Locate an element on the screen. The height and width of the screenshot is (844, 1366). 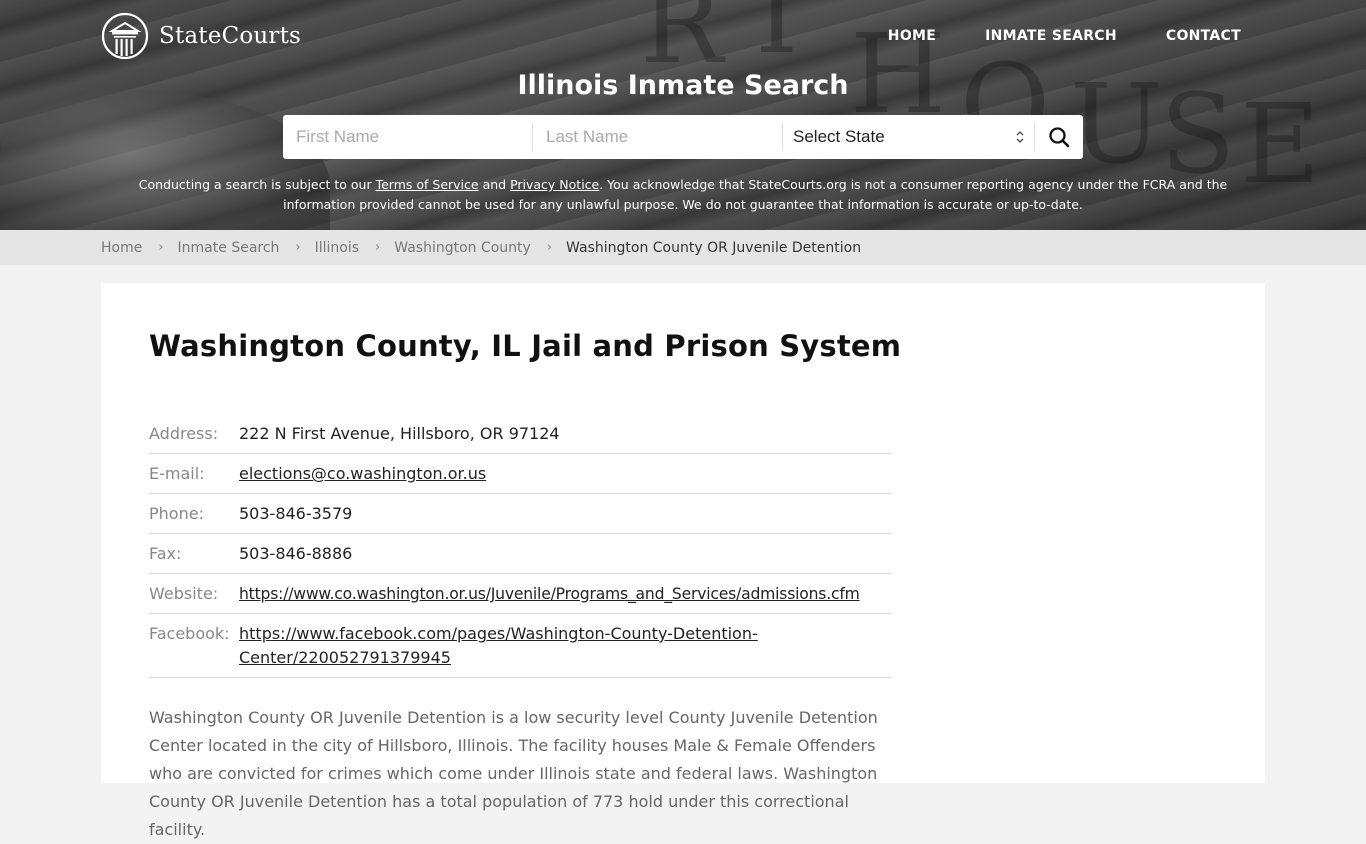
info-row-fax: Fax: 503-846-8886 is located at coordinates (520, 554).